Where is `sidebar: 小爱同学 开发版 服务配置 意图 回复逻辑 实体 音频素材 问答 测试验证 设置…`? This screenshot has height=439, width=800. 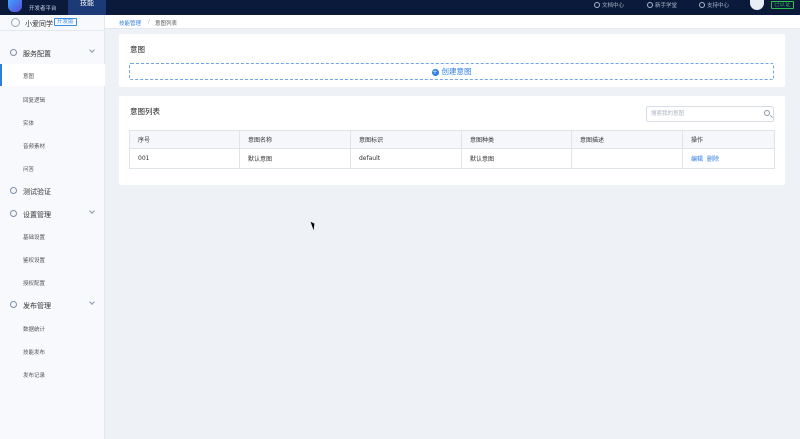 sidebar: 小爱同学 开发版 服务配置 意图 回复逻辑 实体 音频素材 问答 测试验证 设置… is located at coordinates (52, 227).